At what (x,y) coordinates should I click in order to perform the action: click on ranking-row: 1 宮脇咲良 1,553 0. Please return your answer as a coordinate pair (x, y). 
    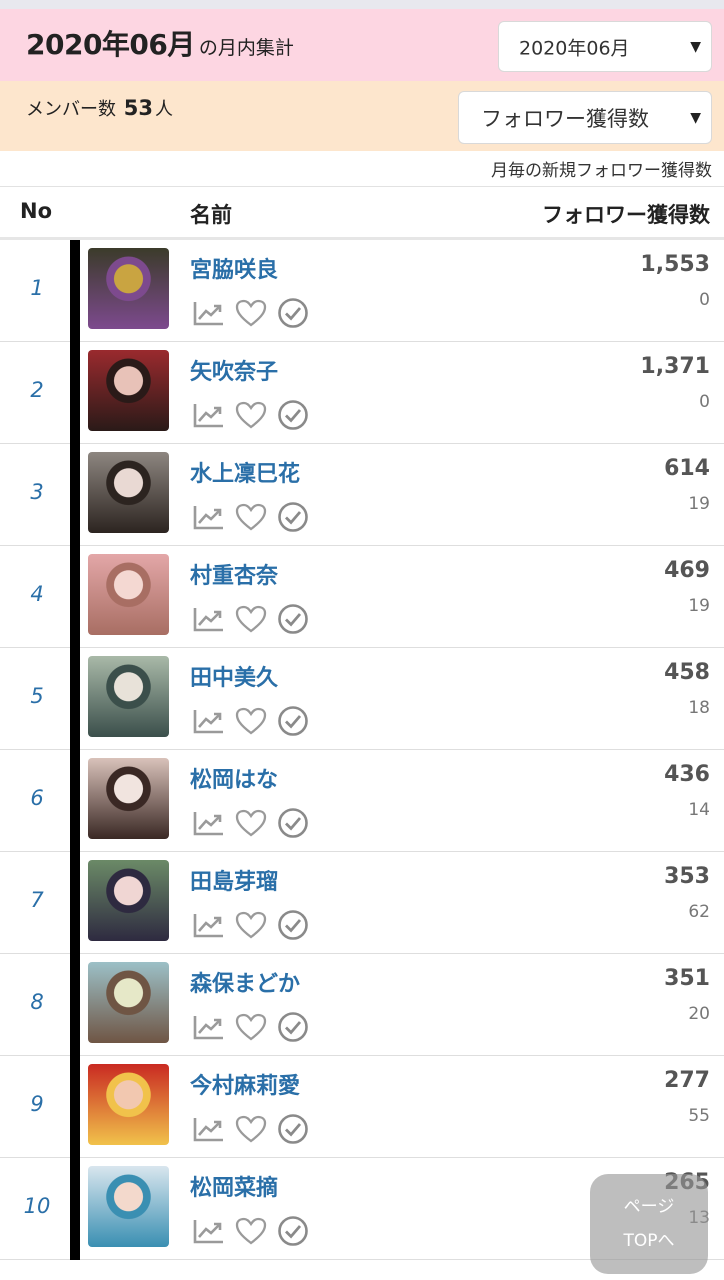
    Looking at the image, I should click on (362, 291).